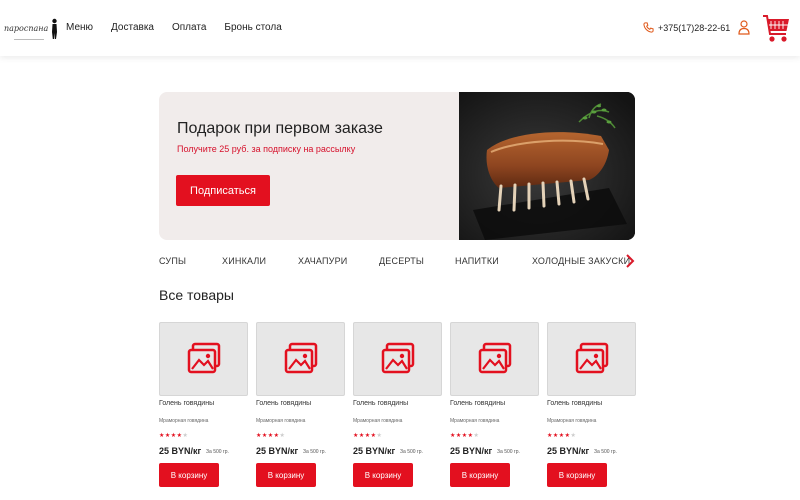 Image resolution: width=800 pixels, height=500 pixels. What do you see at coordinates (280, 128) in the screenshot?
I see `promo-title: Подарок при первом заказе` at bounding box center [280, 128].